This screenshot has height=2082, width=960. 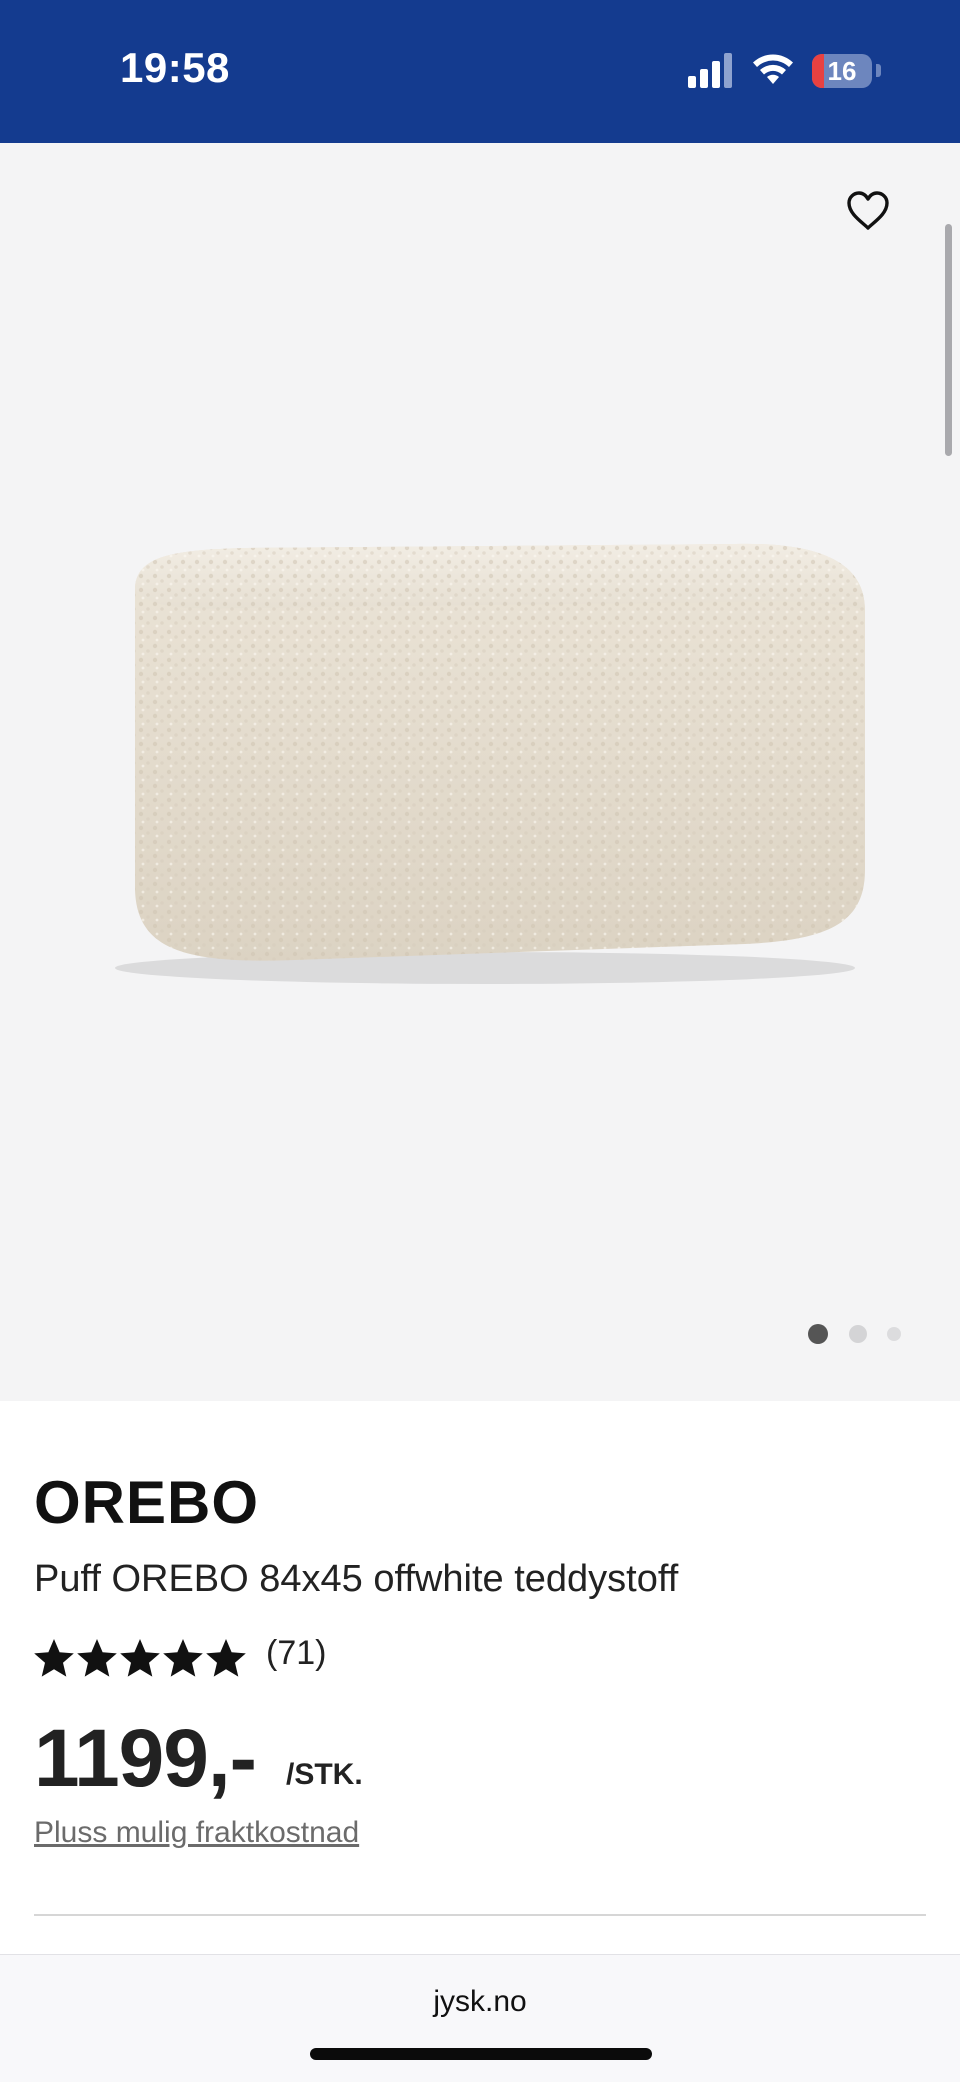 What do you see at coordinates (175, 67) in the screenshot?
I see `status-time: 19:58` at bounding box center [175, 67].